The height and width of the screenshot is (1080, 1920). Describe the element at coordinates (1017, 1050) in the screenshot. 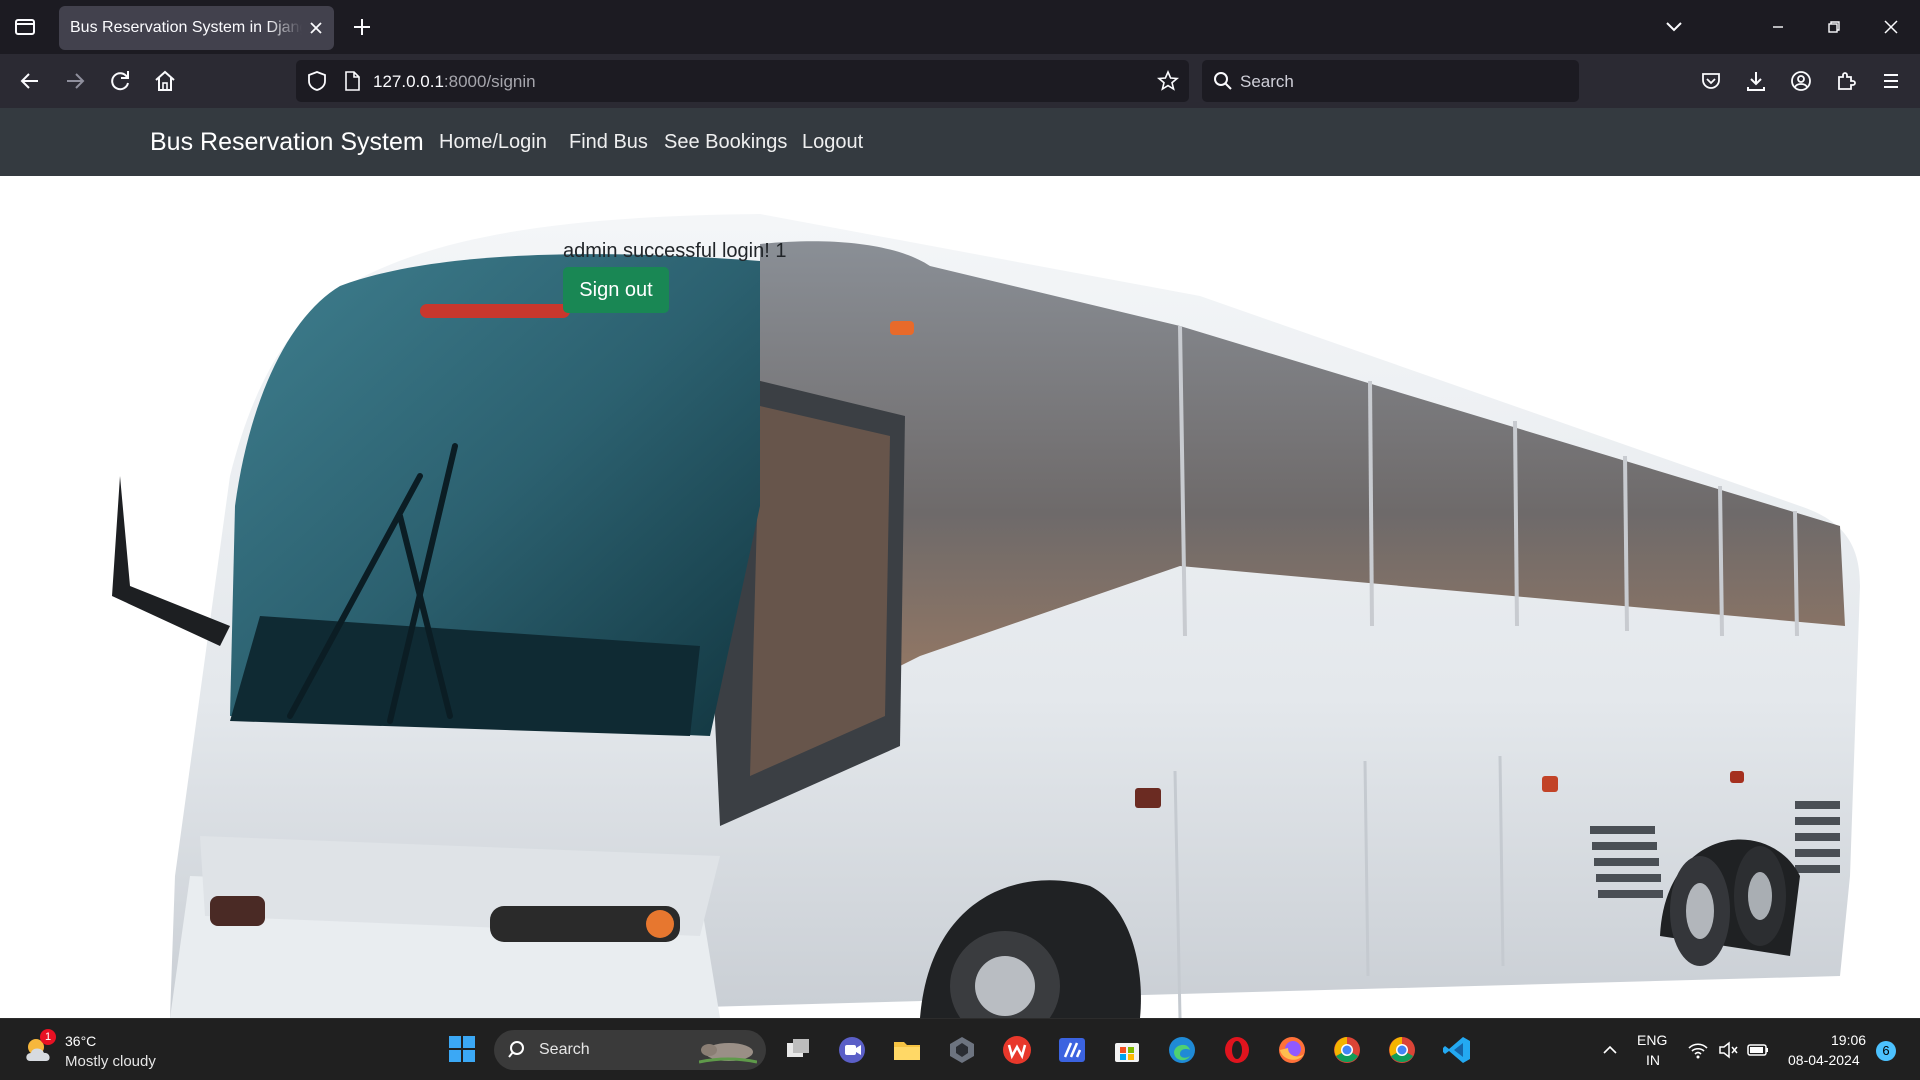

I see `wps-icon` at that location.